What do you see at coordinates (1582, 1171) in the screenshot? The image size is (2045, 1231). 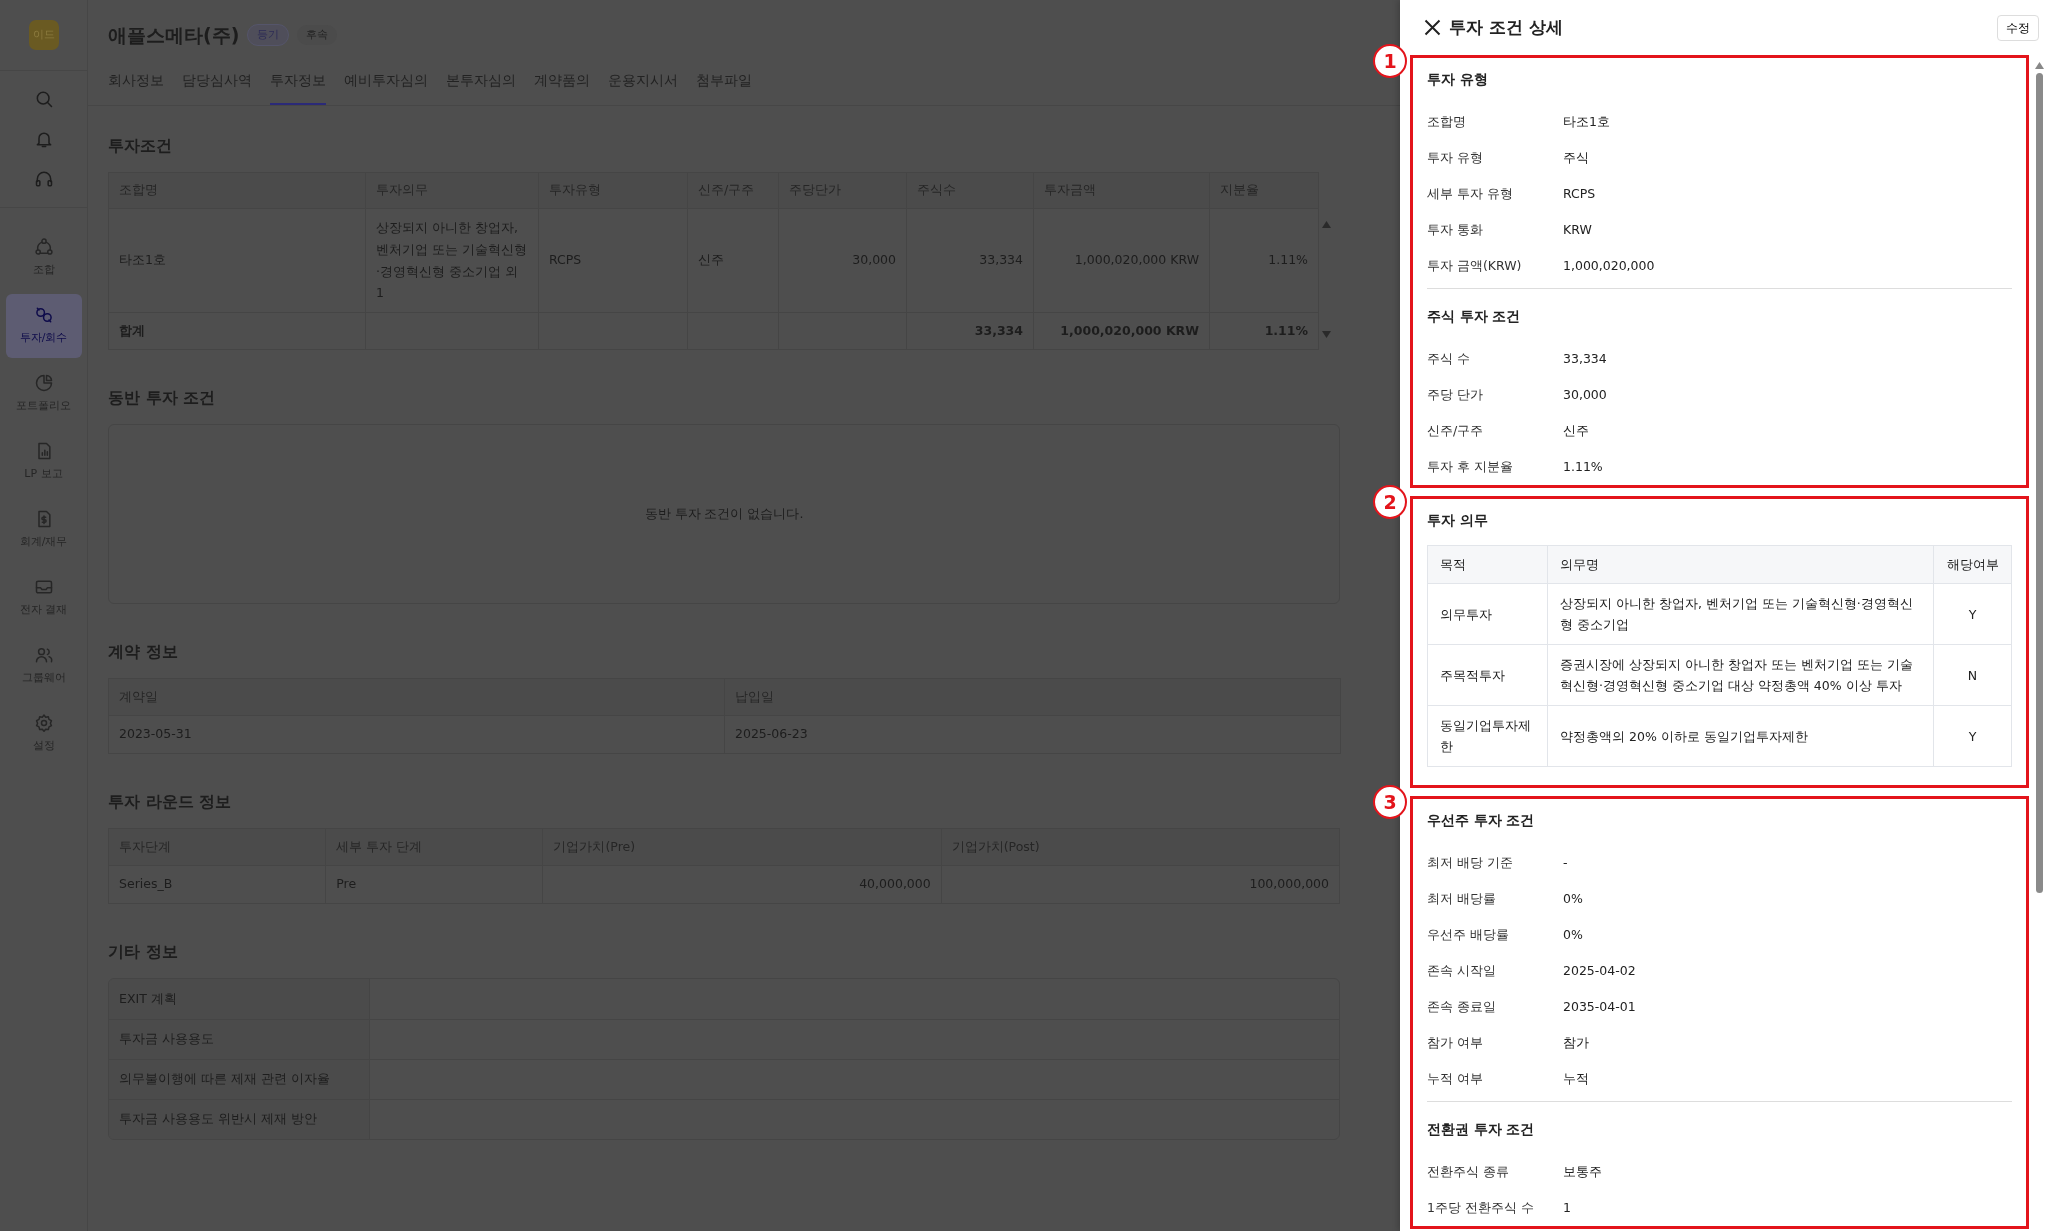 I see `field-value: 보통주` at bounding box center [1582, 1171].